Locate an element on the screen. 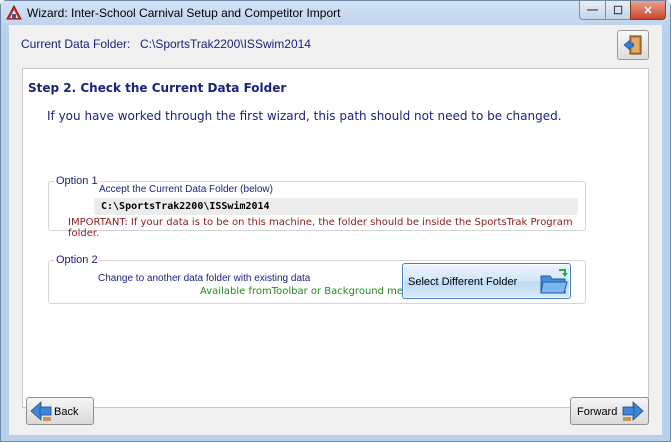 This screenshot has height=442, width=671. back-label: Back is located at coordinates (66, 412).